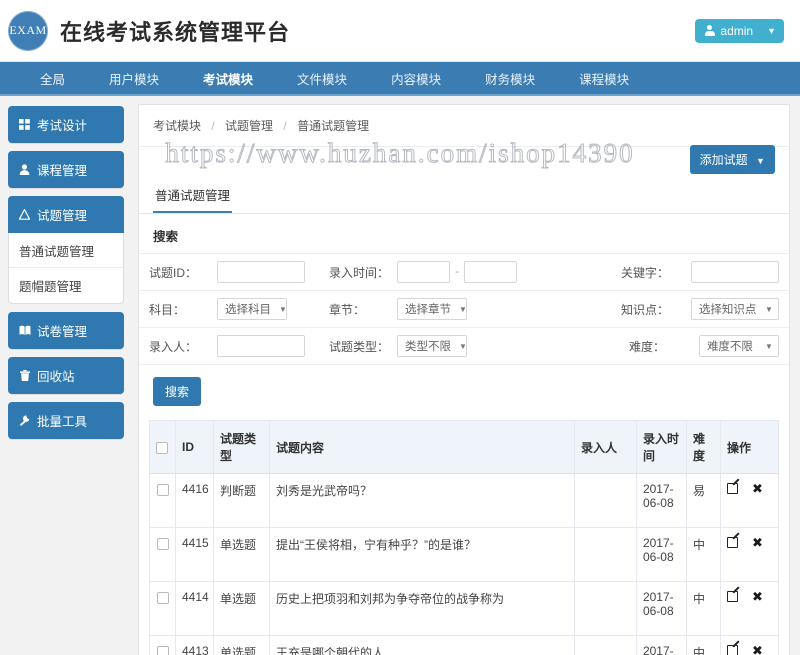 This screenshot has height=655, width=800. I want to click on search-submit-row: 搜索, so click(464, 392).